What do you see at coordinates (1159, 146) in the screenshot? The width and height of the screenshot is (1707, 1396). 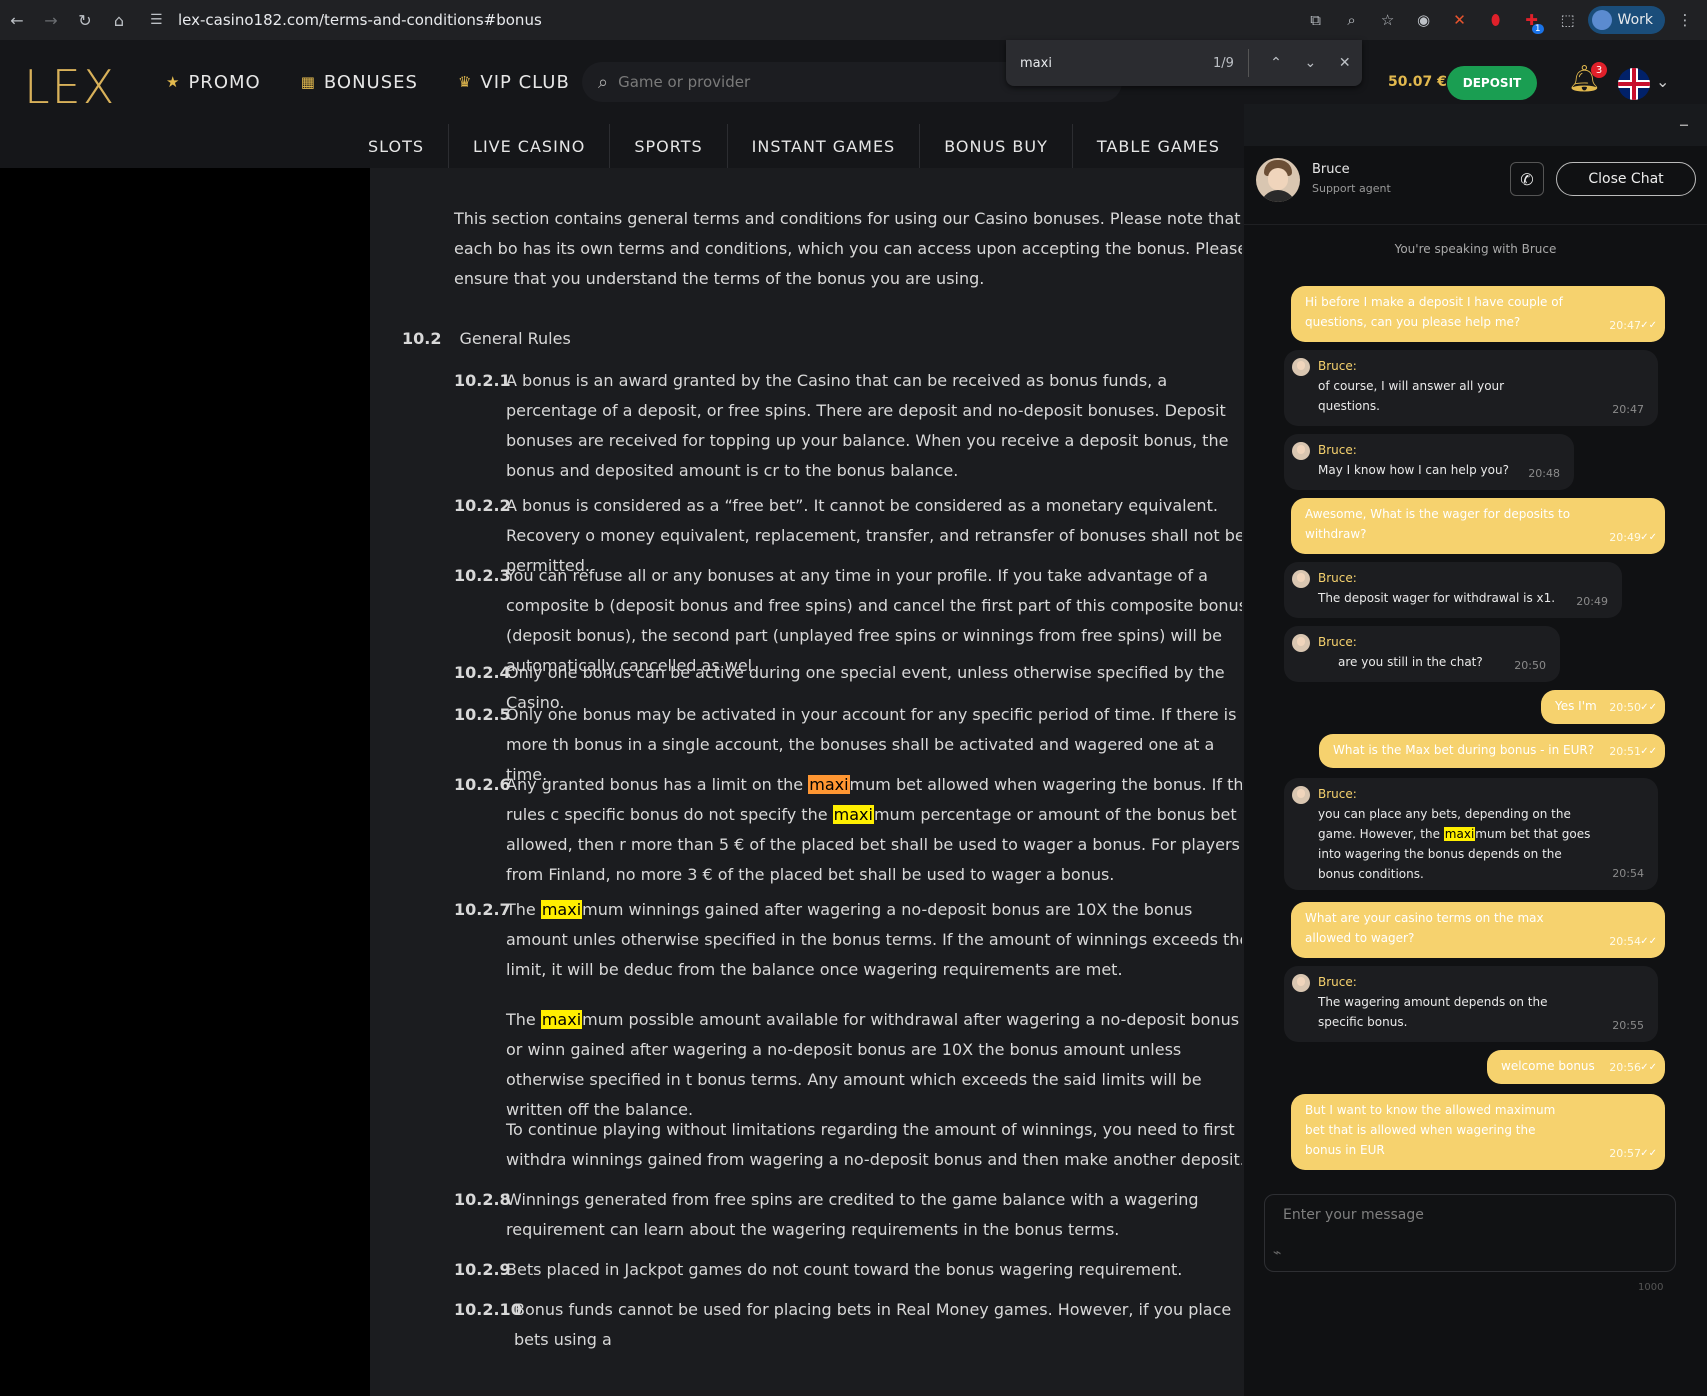 I see `cat-table-games: TABLE GAMES` at bounding box center [1159, 146].